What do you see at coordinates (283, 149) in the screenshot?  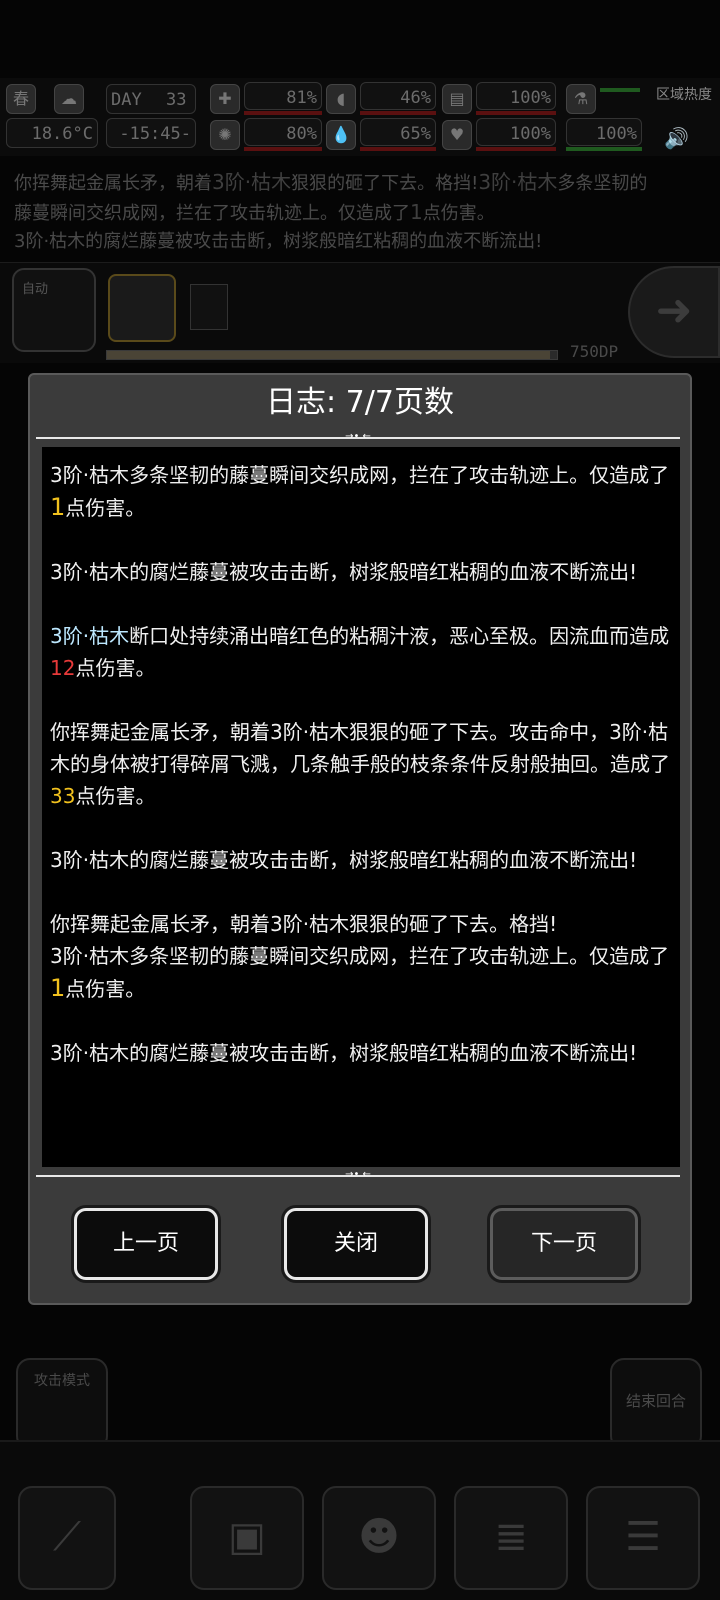 I see `brain-bar` at bounding box center [283, 149].